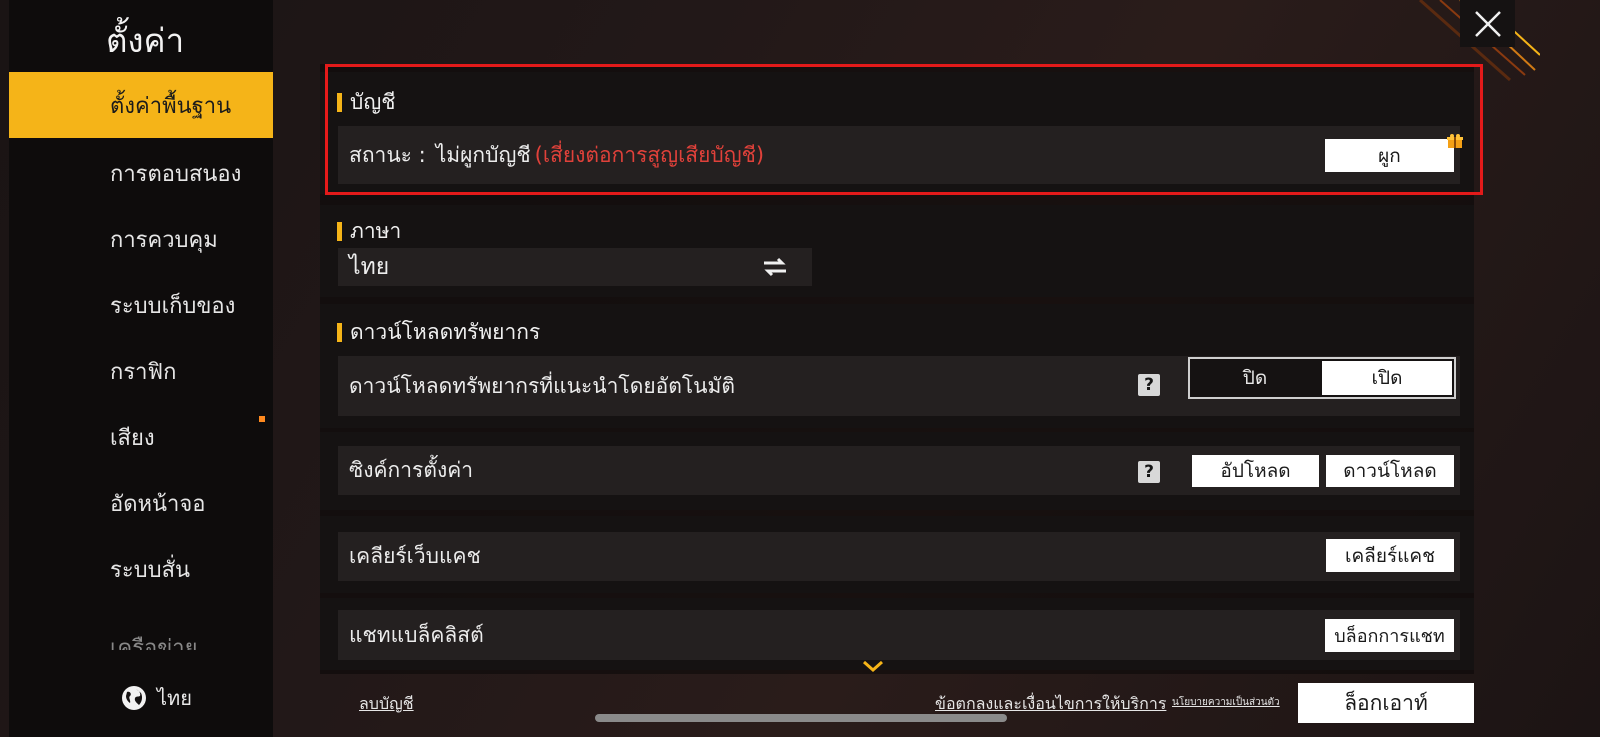  What do you see at coordinates (134, 698) in the screenshot?
I see `globe-icon` at bounding box center [134, 698].